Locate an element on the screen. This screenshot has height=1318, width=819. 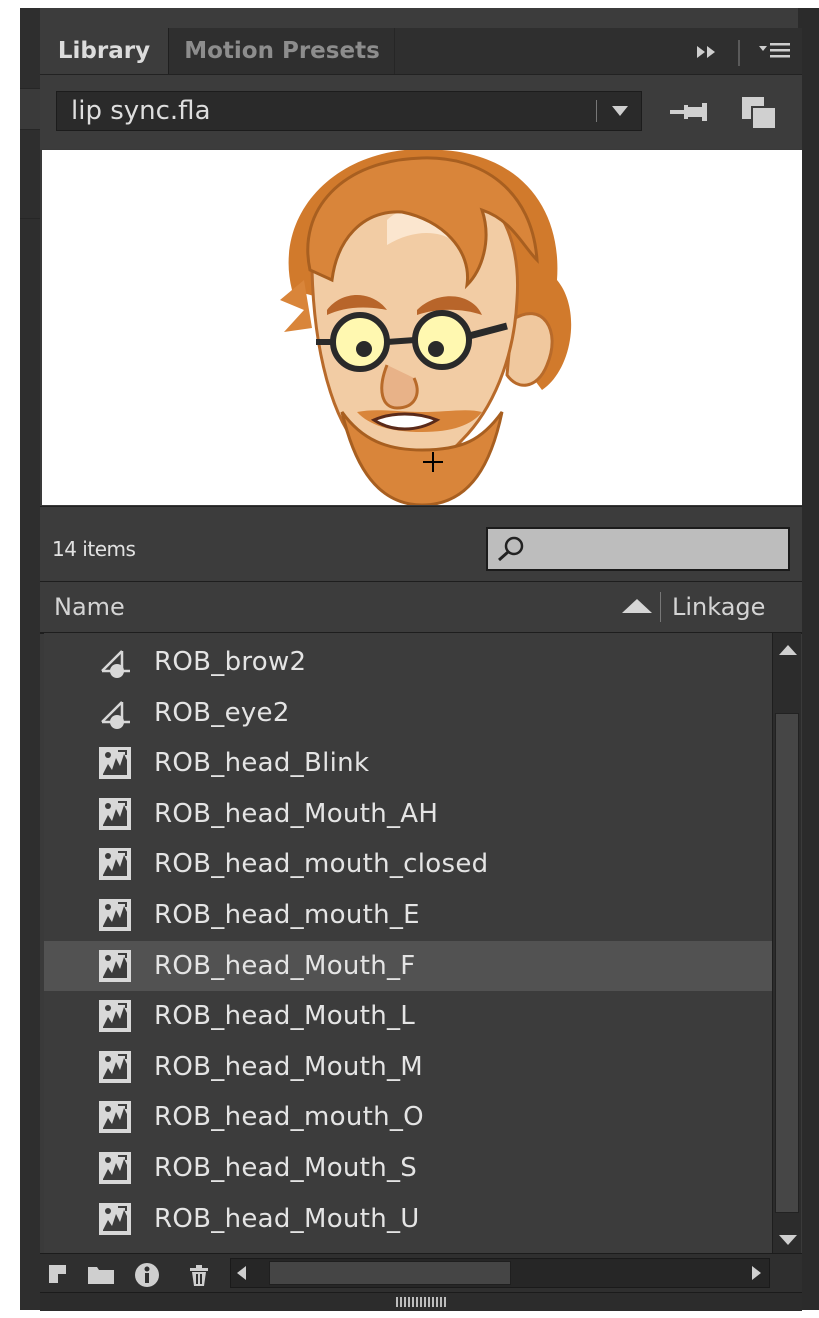
list-item: ROB_head_mouth_closed is located at coordinates (408, 864).